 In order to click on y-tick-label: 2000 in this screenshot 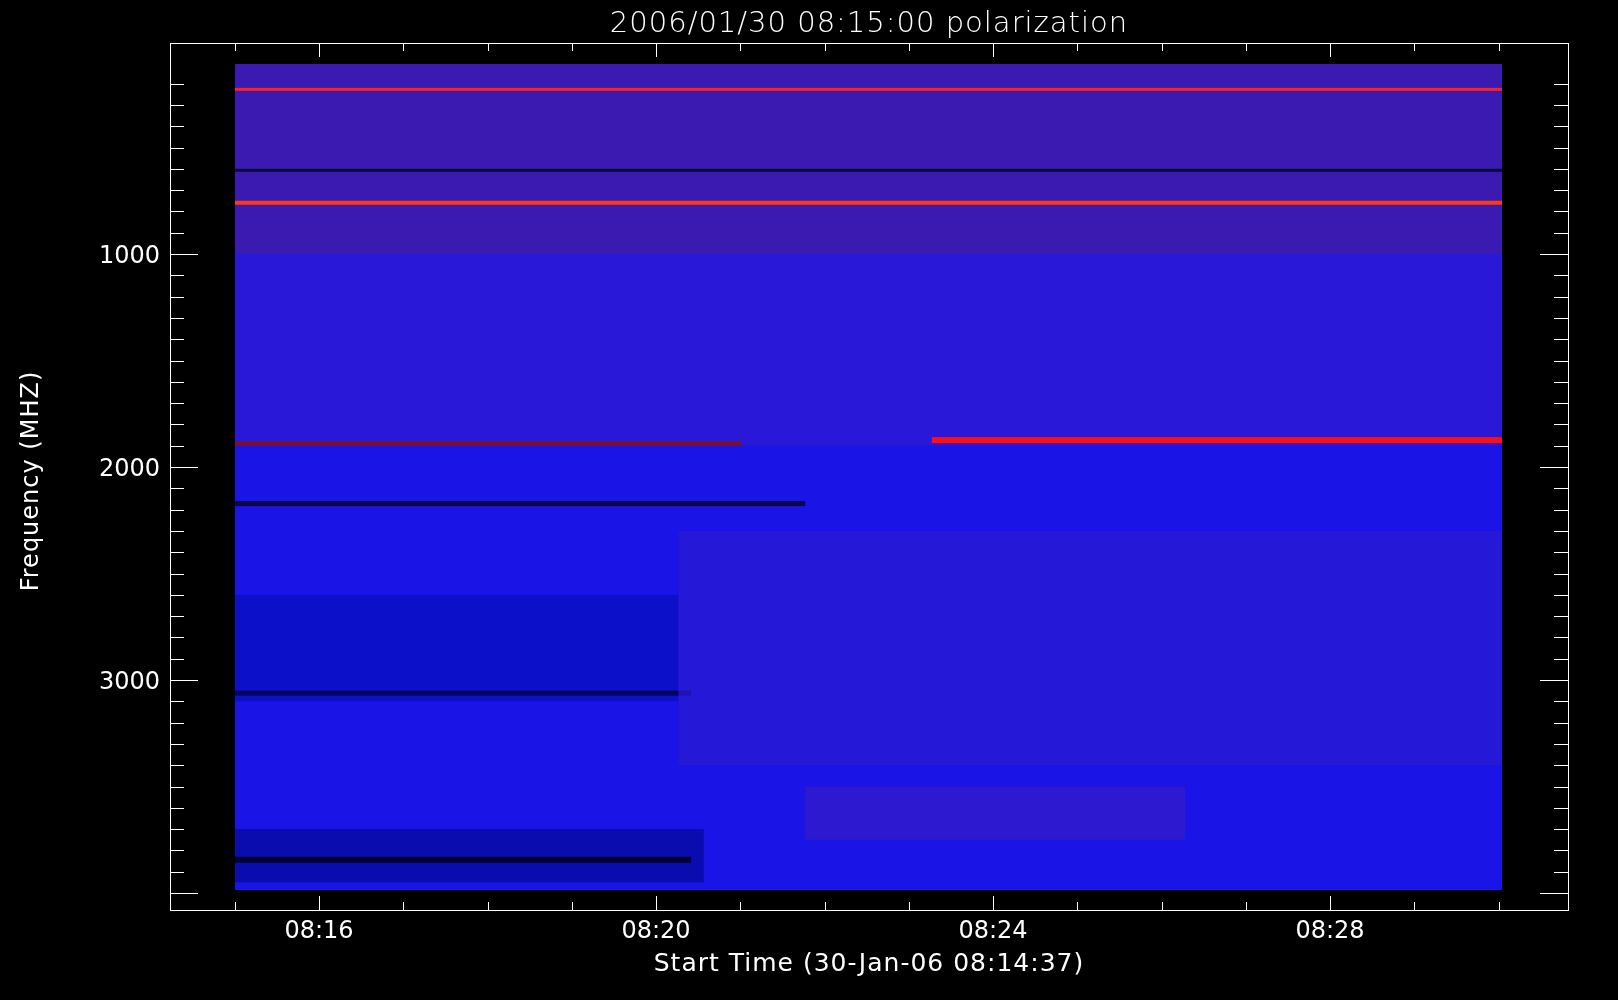, I will do `click(129, 468)`.